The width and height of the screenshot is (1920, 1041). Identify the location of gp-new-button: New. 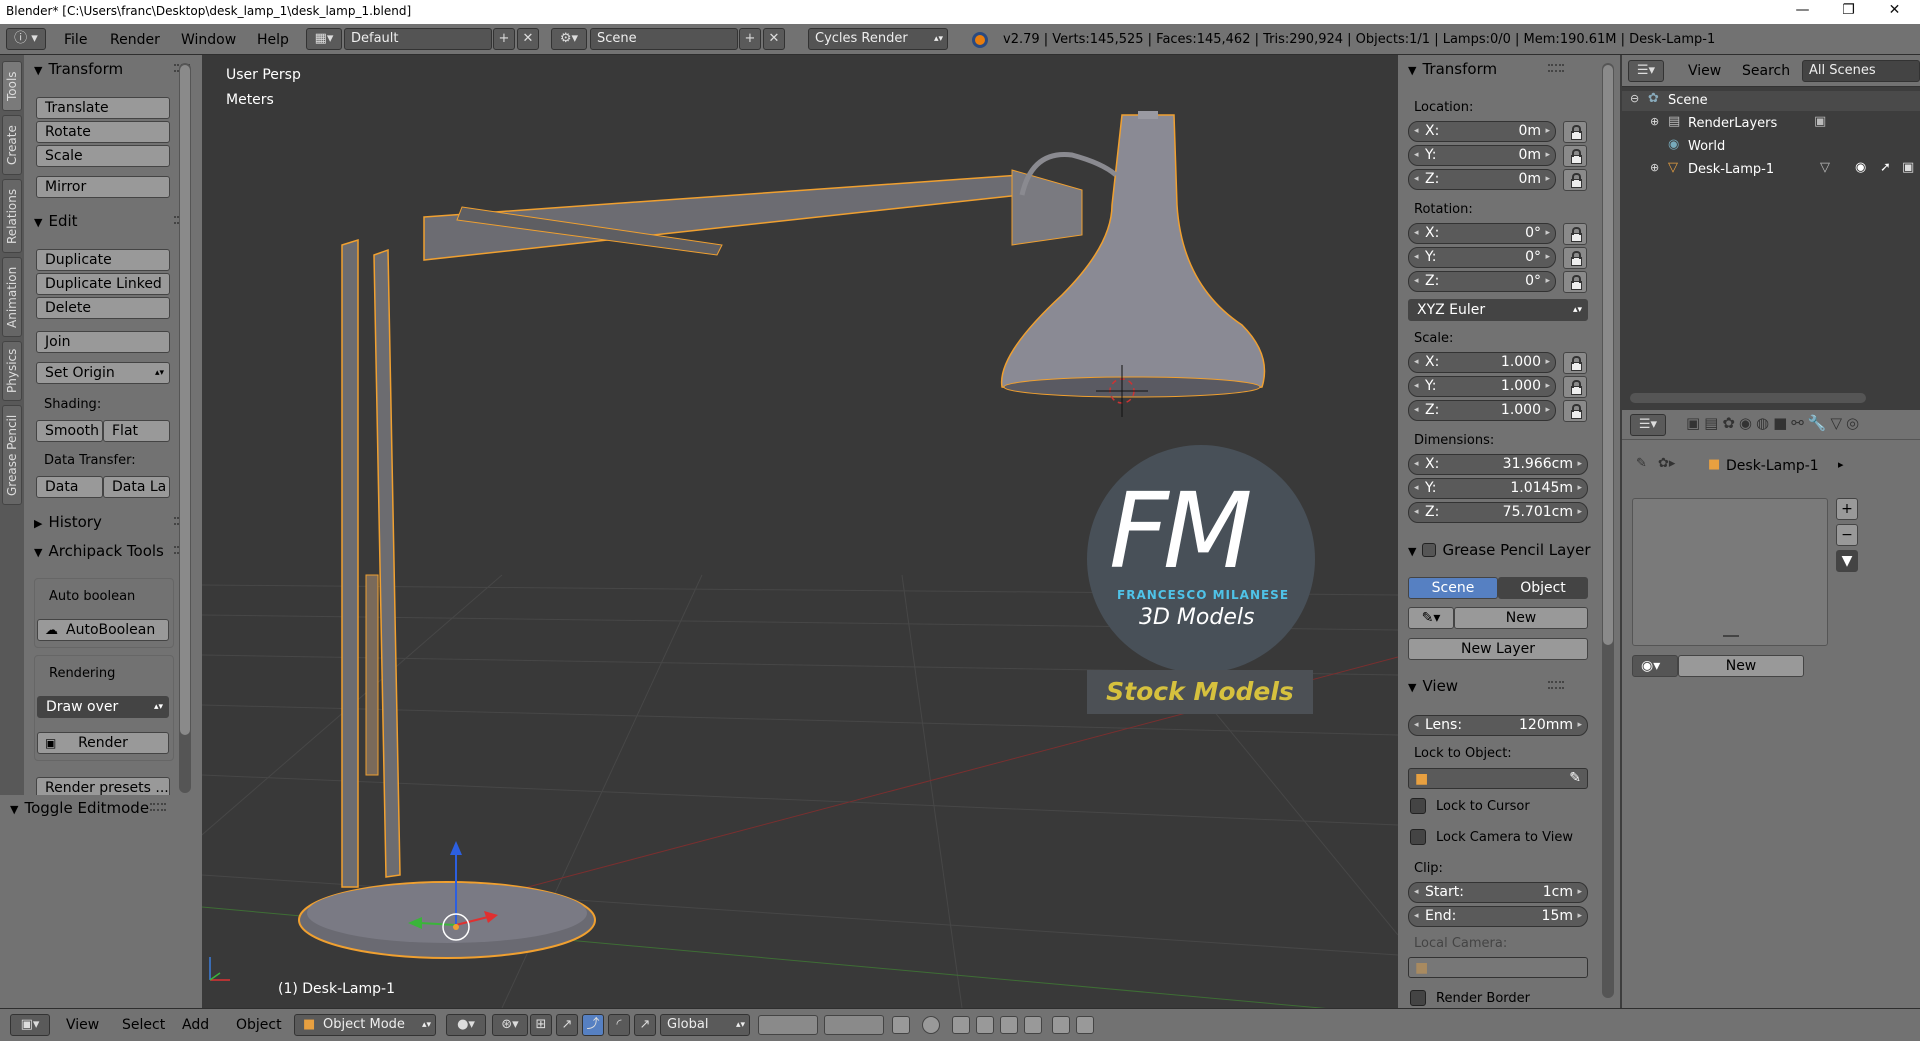
(1521, 618).